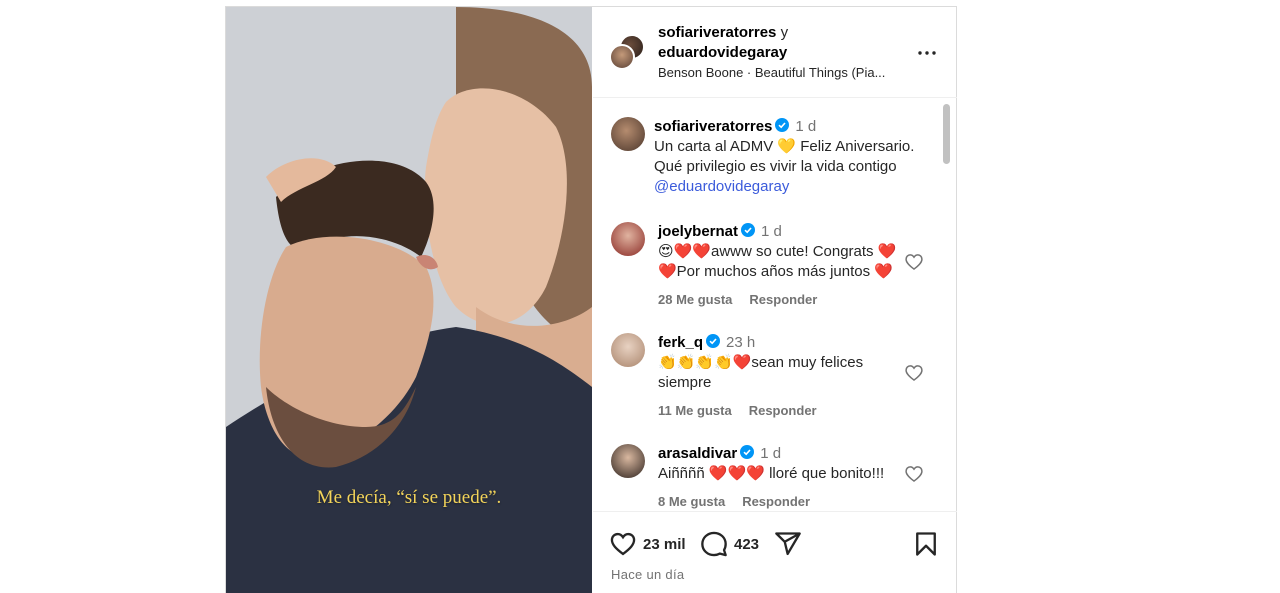  What do you see at coordinates (784, 32) in the screenshot?
I see `header-conjunction: y` at bounding box center [784, 32].